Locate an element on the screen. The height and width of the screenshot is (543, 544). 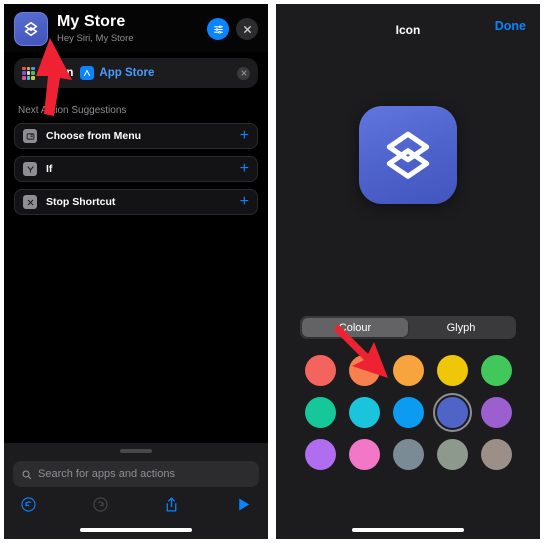
sheet-grabber is located at coordinates (136, 451).